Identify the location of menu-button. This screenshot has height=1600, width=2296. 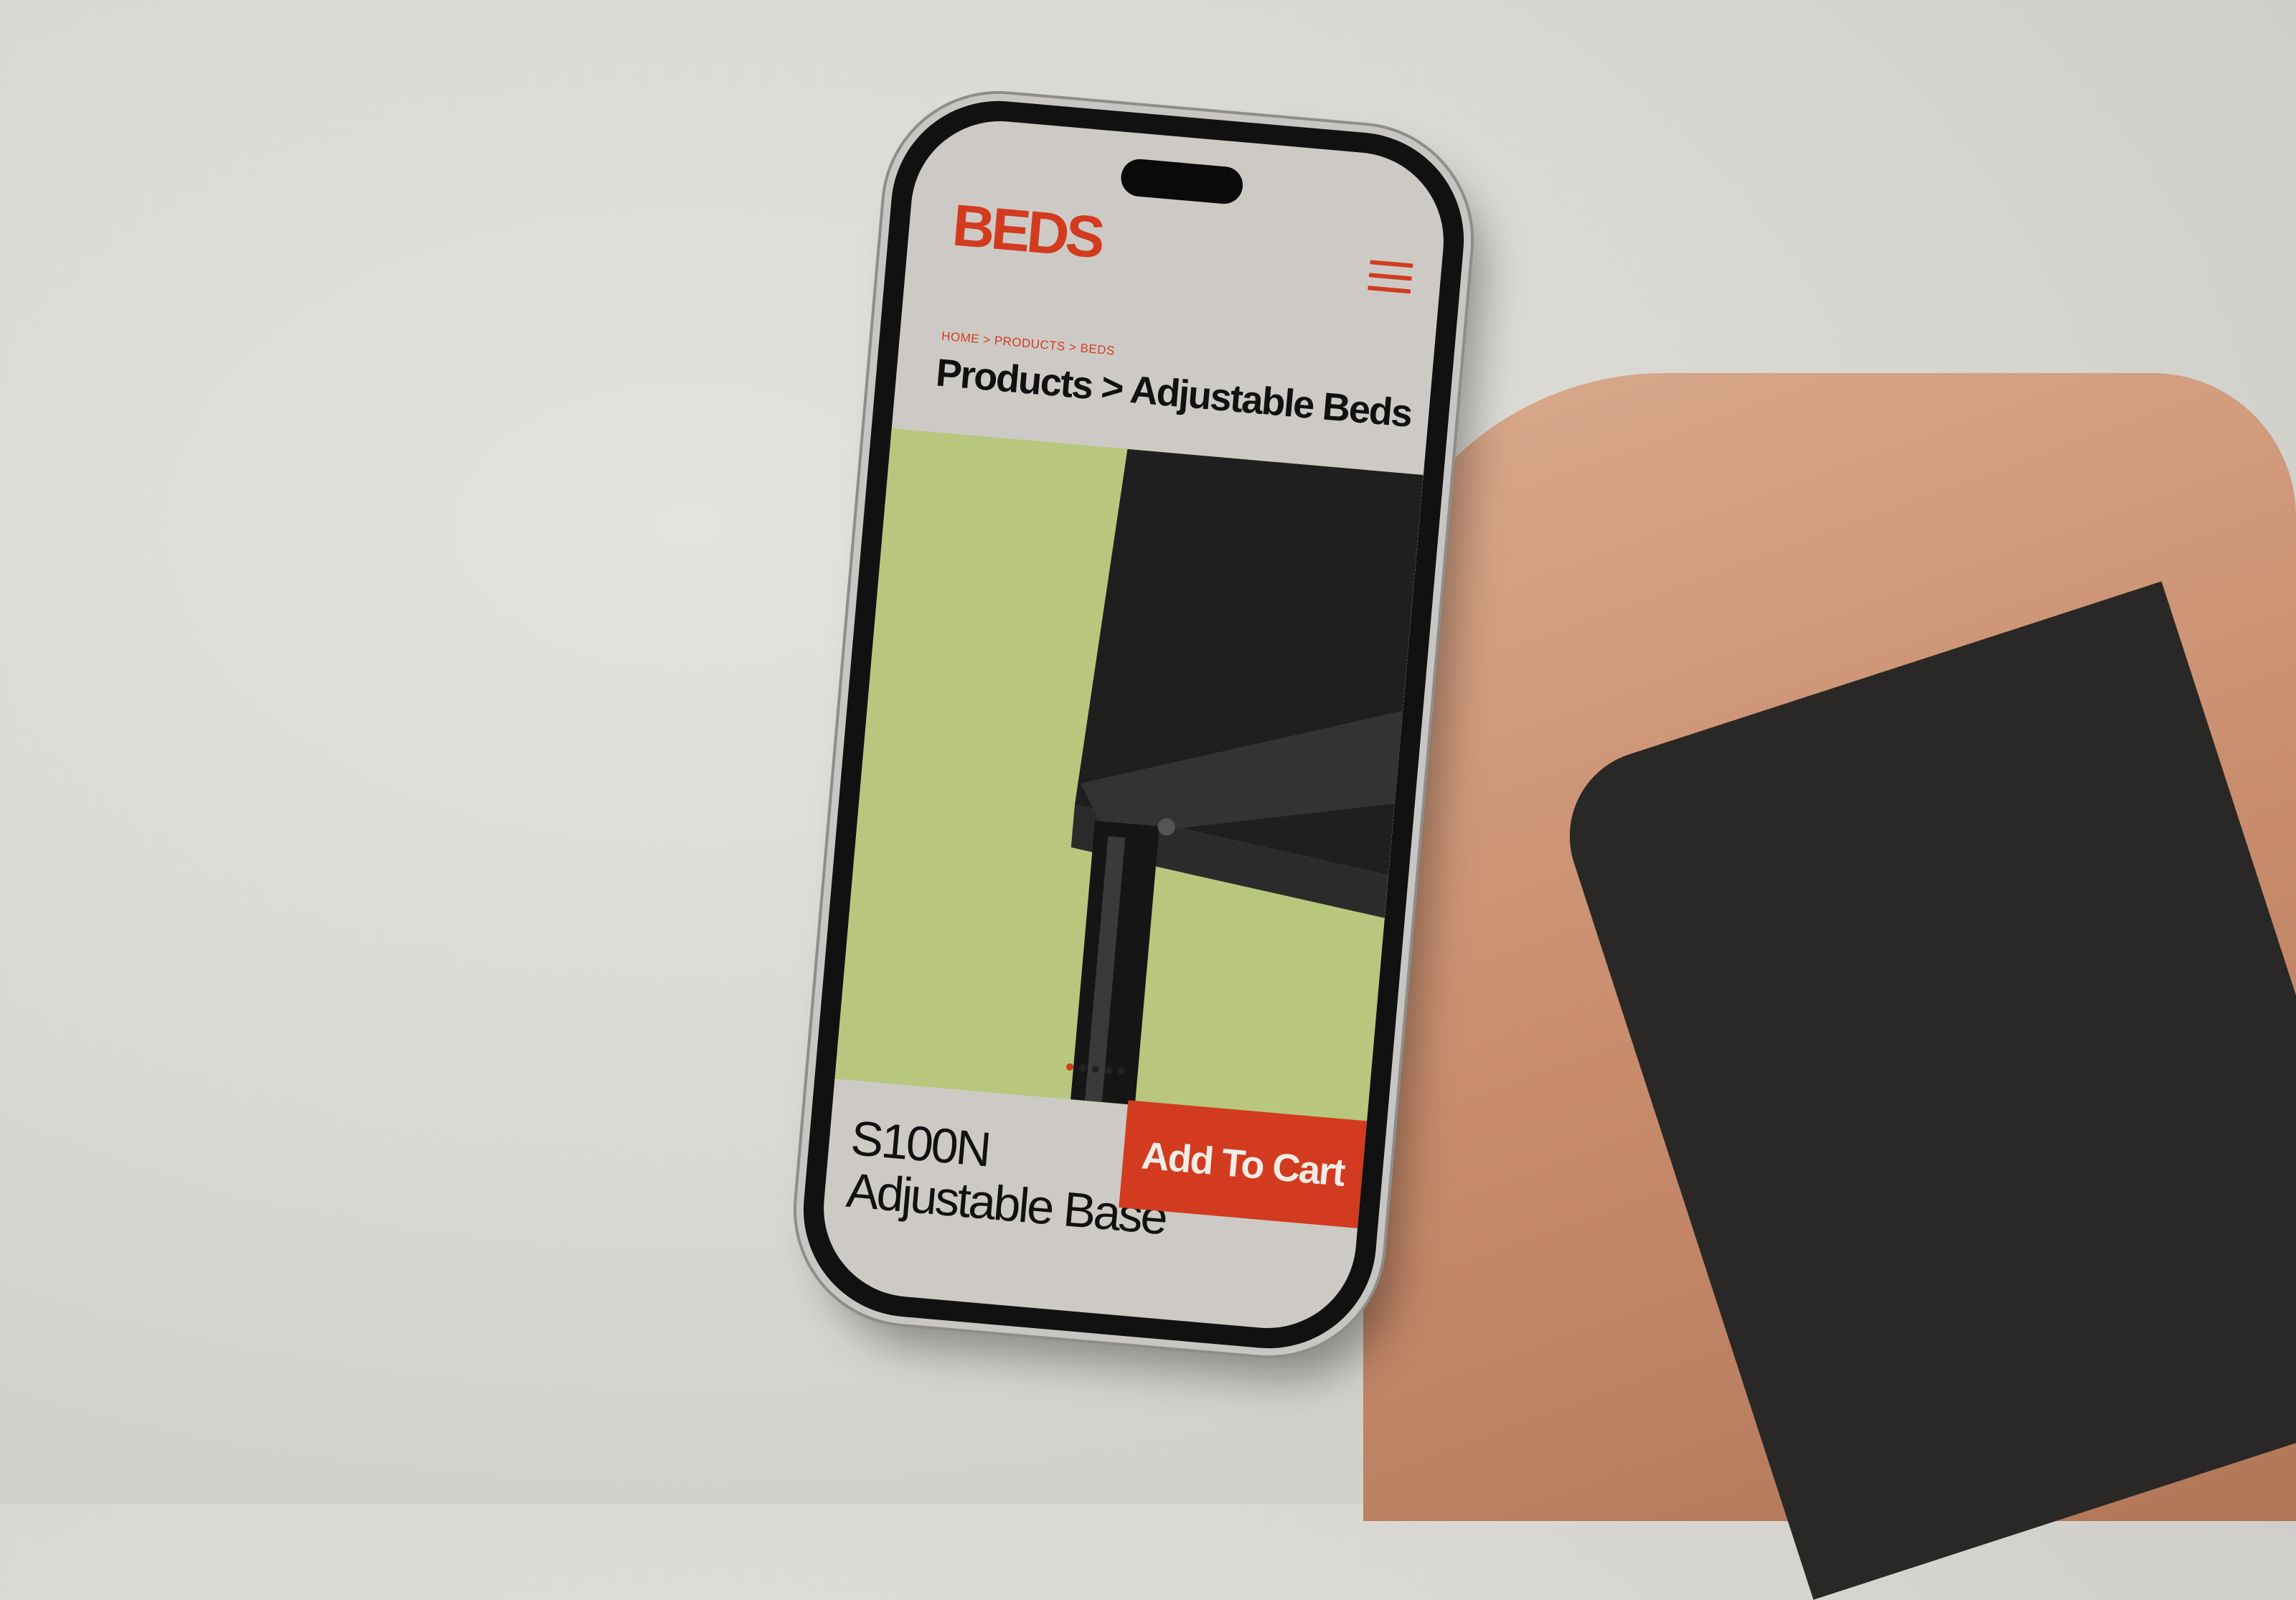
(1391, 277).